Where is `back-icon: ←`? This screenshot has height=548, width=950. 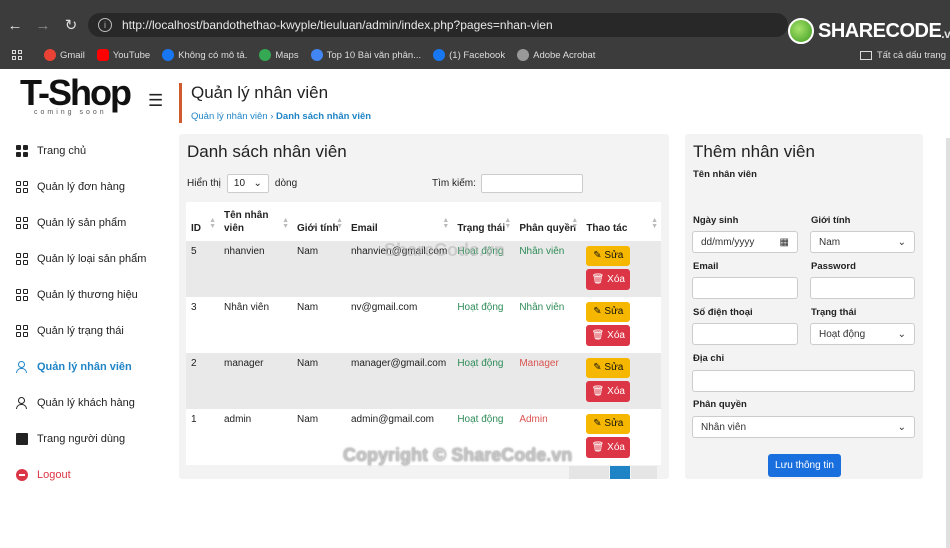
back-icon: ← is located at coordinates (15, 25).